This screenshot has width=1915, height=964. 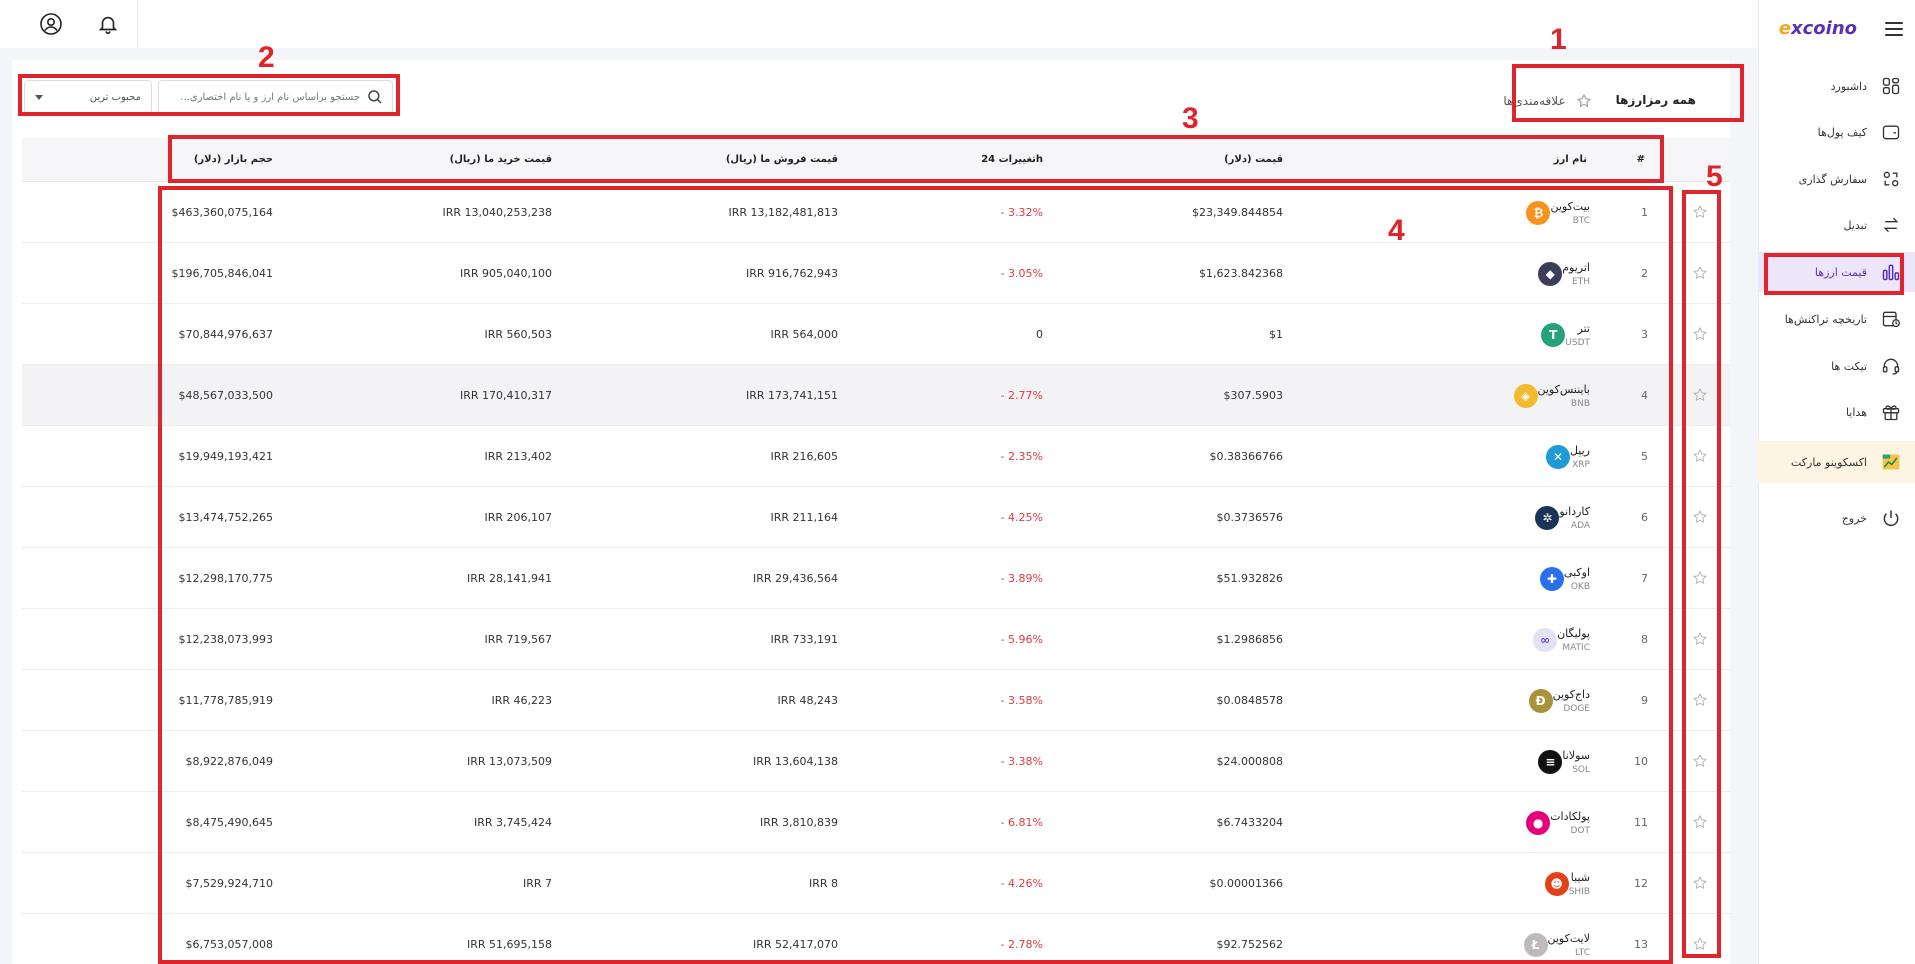 I want to click on market-icon, so click(x=1891, y=462).